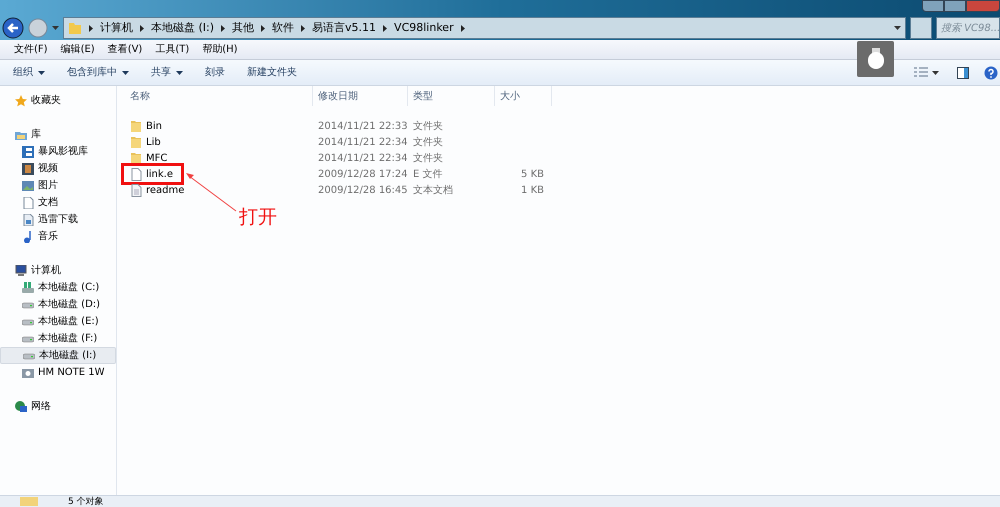 This screenshot has height=507, width=1000. What do you see at coordinates (58, 372) in the screenshot?
I see `sidebar-item: HM NOTE 1W` at bounding box center [58, 372].